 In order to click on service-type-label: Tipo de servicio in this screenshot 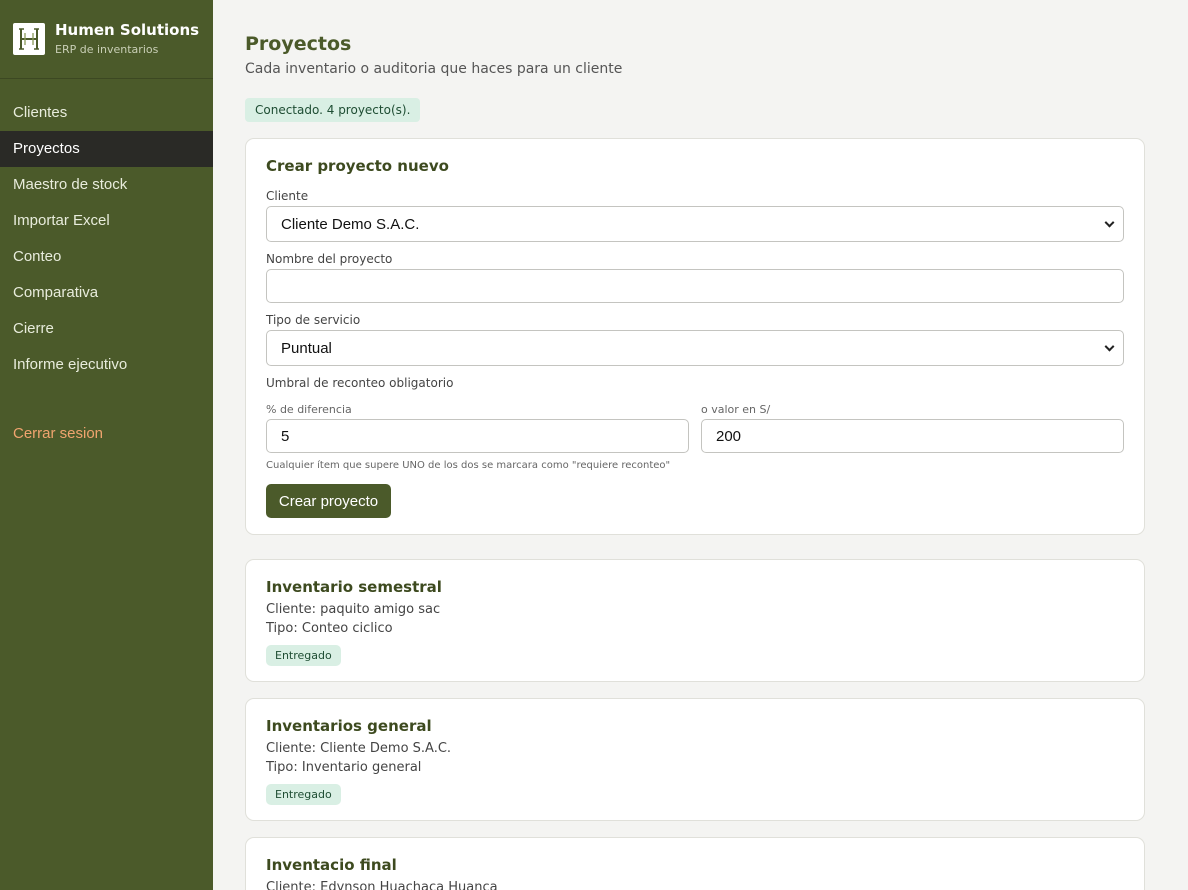, I will do `click(313, 320)`.